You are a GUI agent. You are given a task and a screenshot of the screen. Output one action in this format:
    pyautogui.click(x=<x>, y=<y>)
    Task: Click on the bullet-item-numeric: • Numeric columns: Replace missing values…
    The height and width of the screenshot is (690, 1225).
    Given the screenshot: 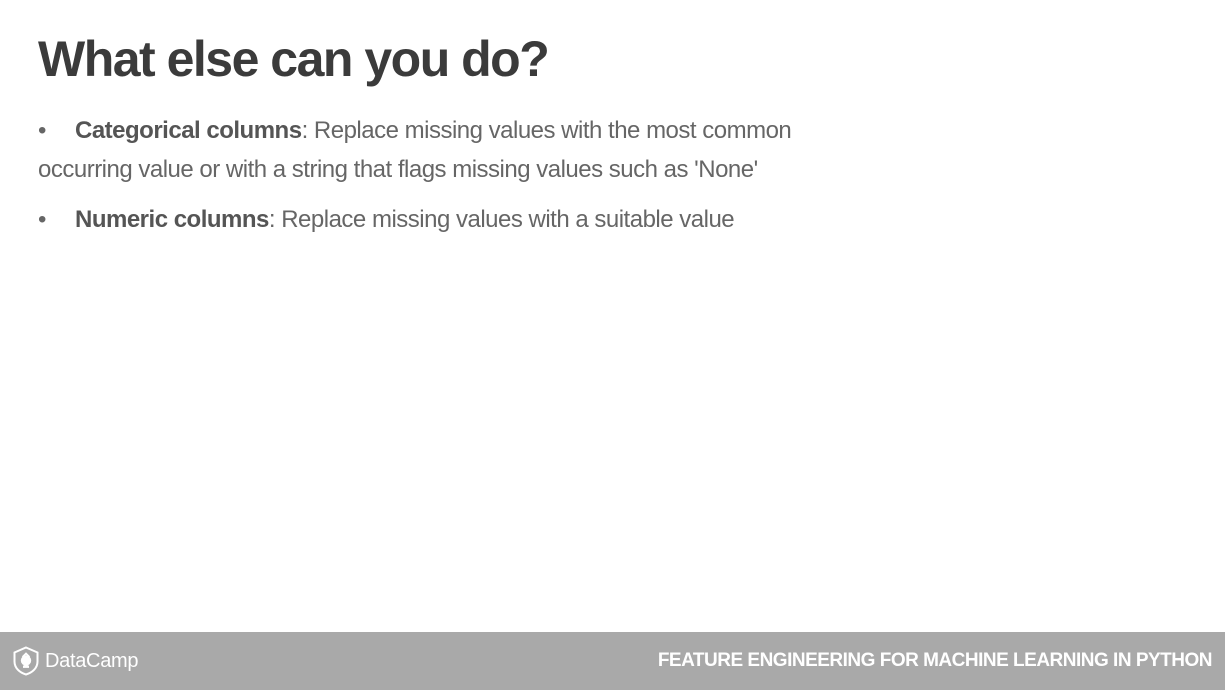 What is the action you would take?
    pyautogui.click(x=433, y=219)
    